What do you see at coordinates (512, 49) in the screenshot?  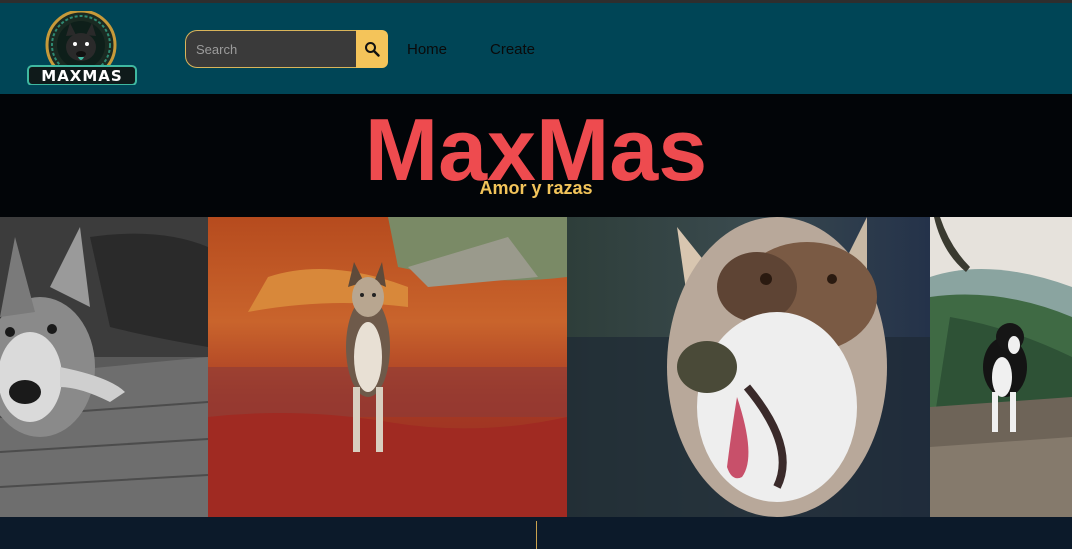 I see `nav-link-create: Create` at bounding box center [512, 49].